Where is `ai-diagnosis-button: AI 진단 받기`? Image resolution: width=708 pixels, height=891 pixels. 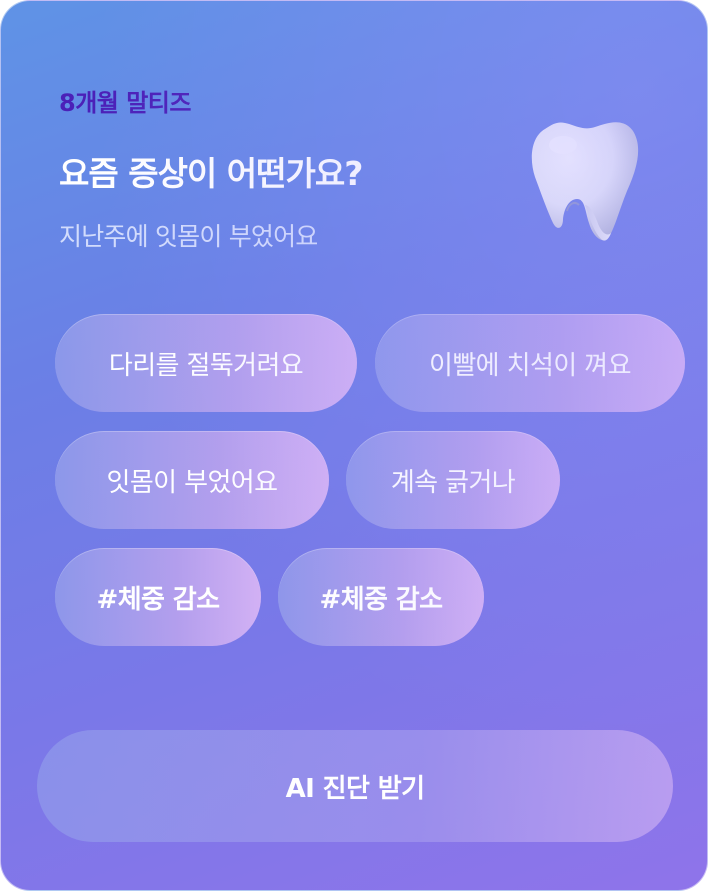 ai-diagnosis-button: AI 진단 받기 is located at coordinates (355, 786).